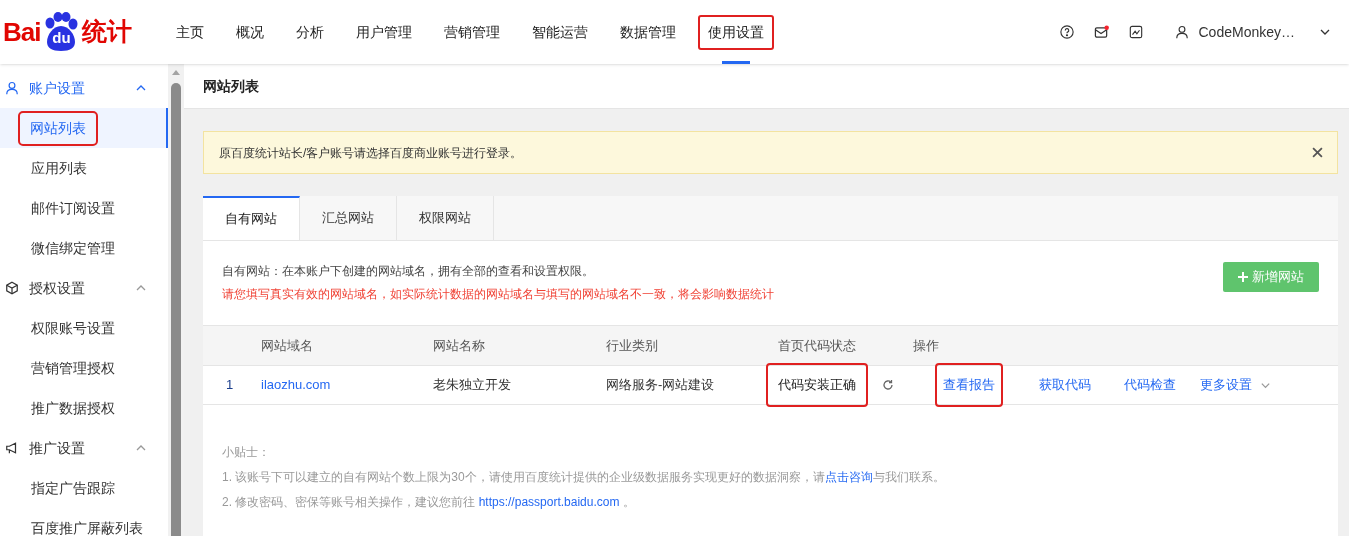 This screenshot has width=1349, height=536. I want to click on sidebar-group: 授权设置, so click(84, 288).